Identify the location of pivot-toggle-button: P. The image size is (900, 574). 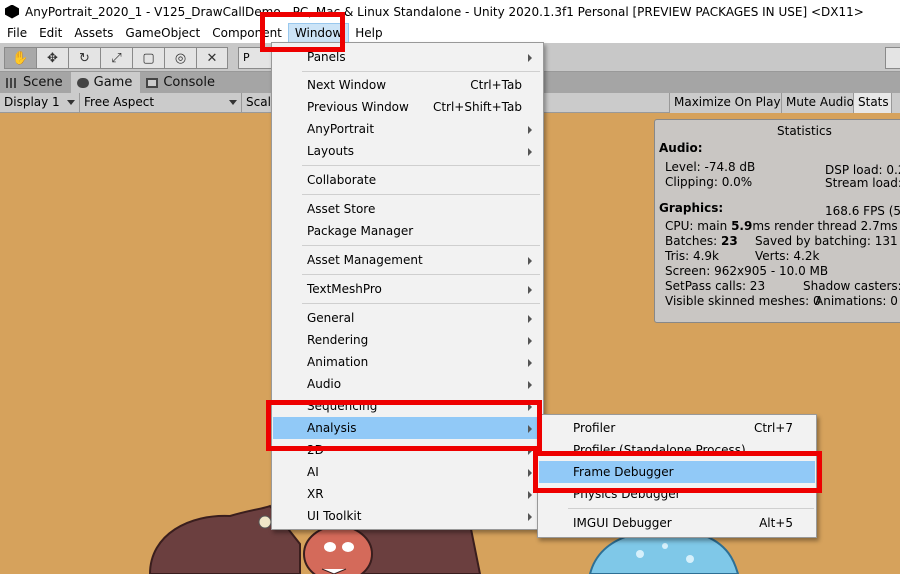
(256, 58).